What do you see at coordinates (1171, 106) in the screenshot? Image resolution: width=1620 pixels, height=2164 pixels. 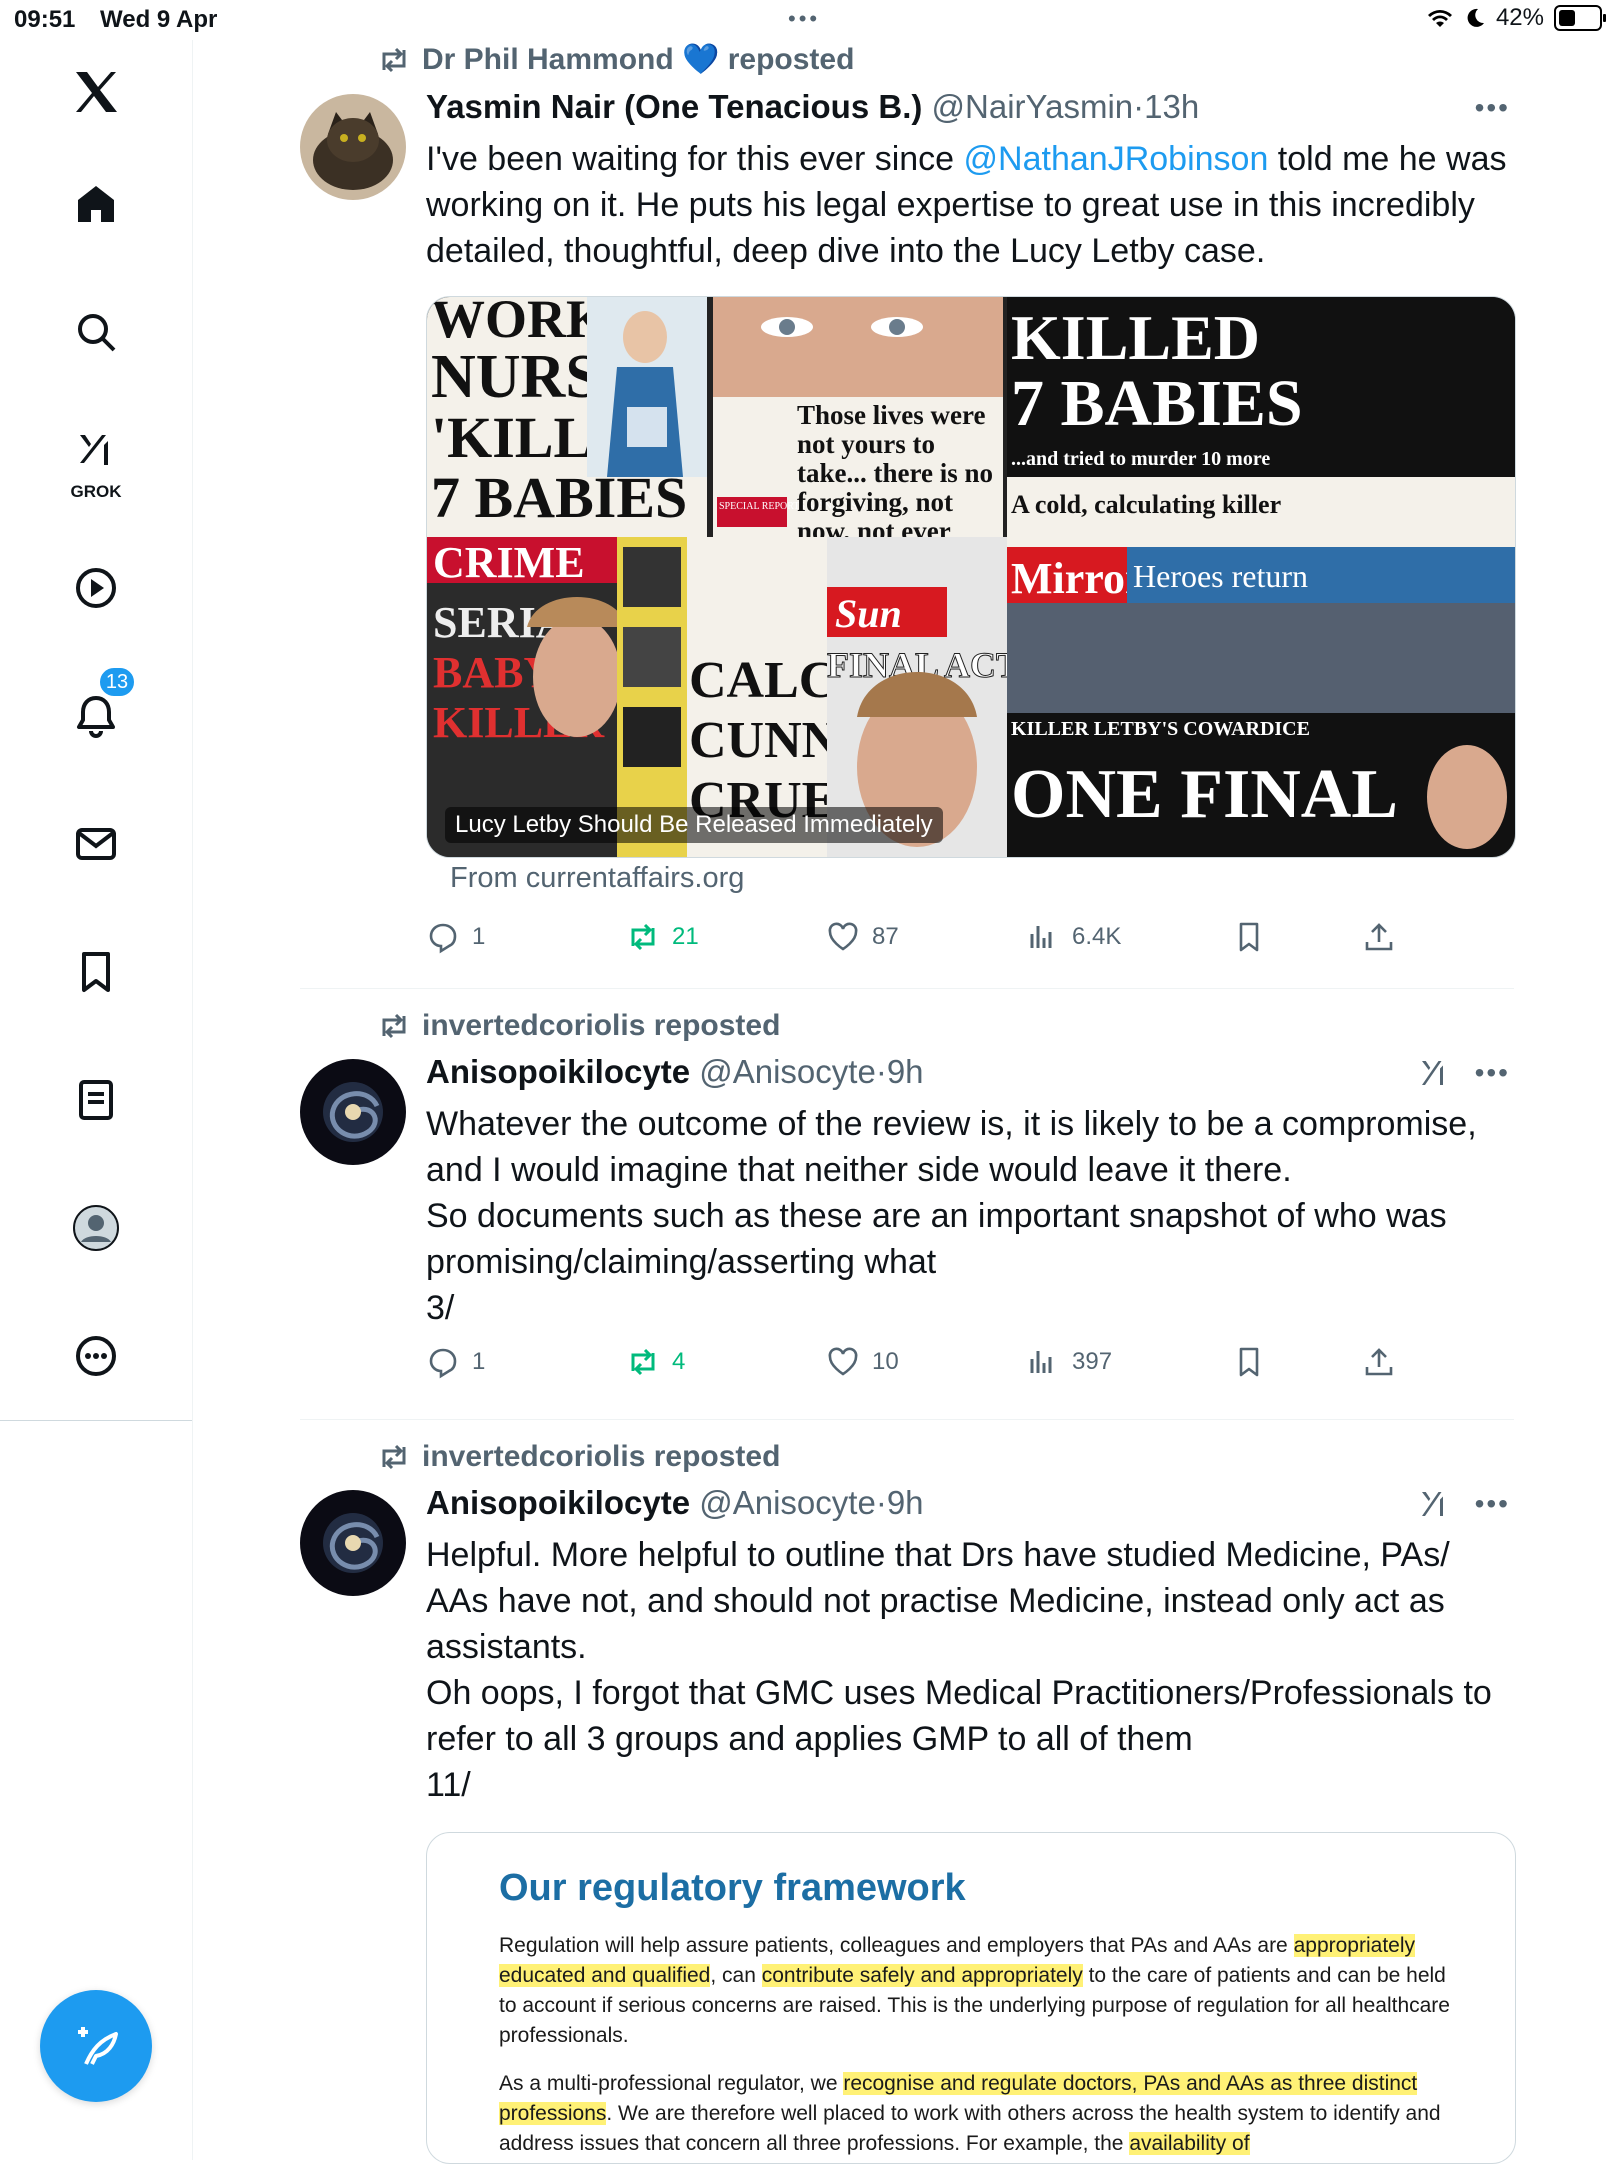 I see `post-time: 13h` at bounding box center [1171, 106].